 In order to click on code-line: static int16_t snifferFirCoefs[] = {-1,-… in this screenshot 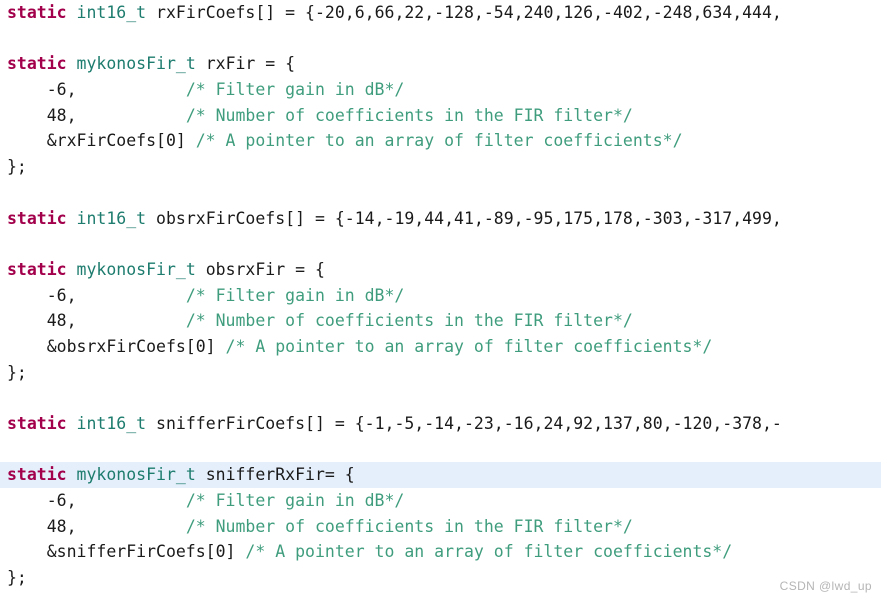, I will do `click(440, 424)`.